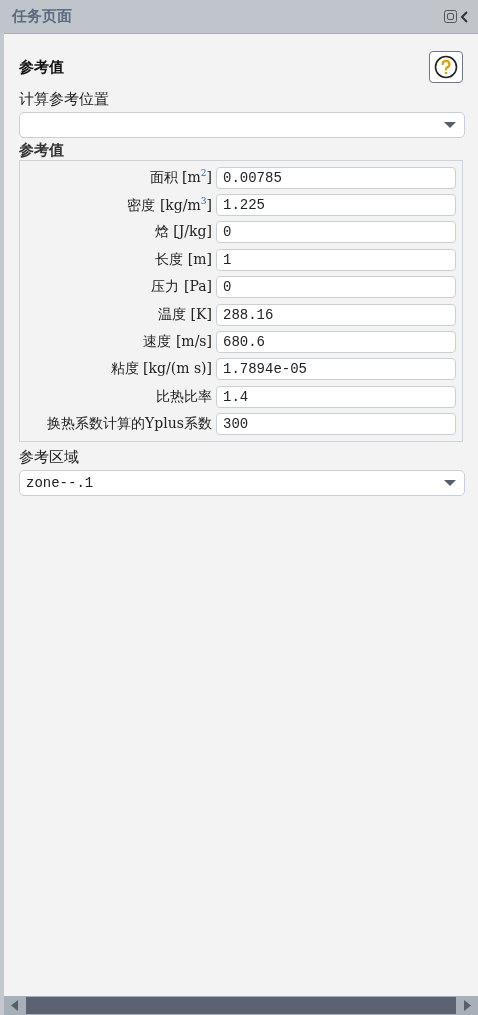 This screenshot has height=1015, width=478. Describe the element at coordinates (336, 424) in the screenshot. I see `input-field: 300` at that location.